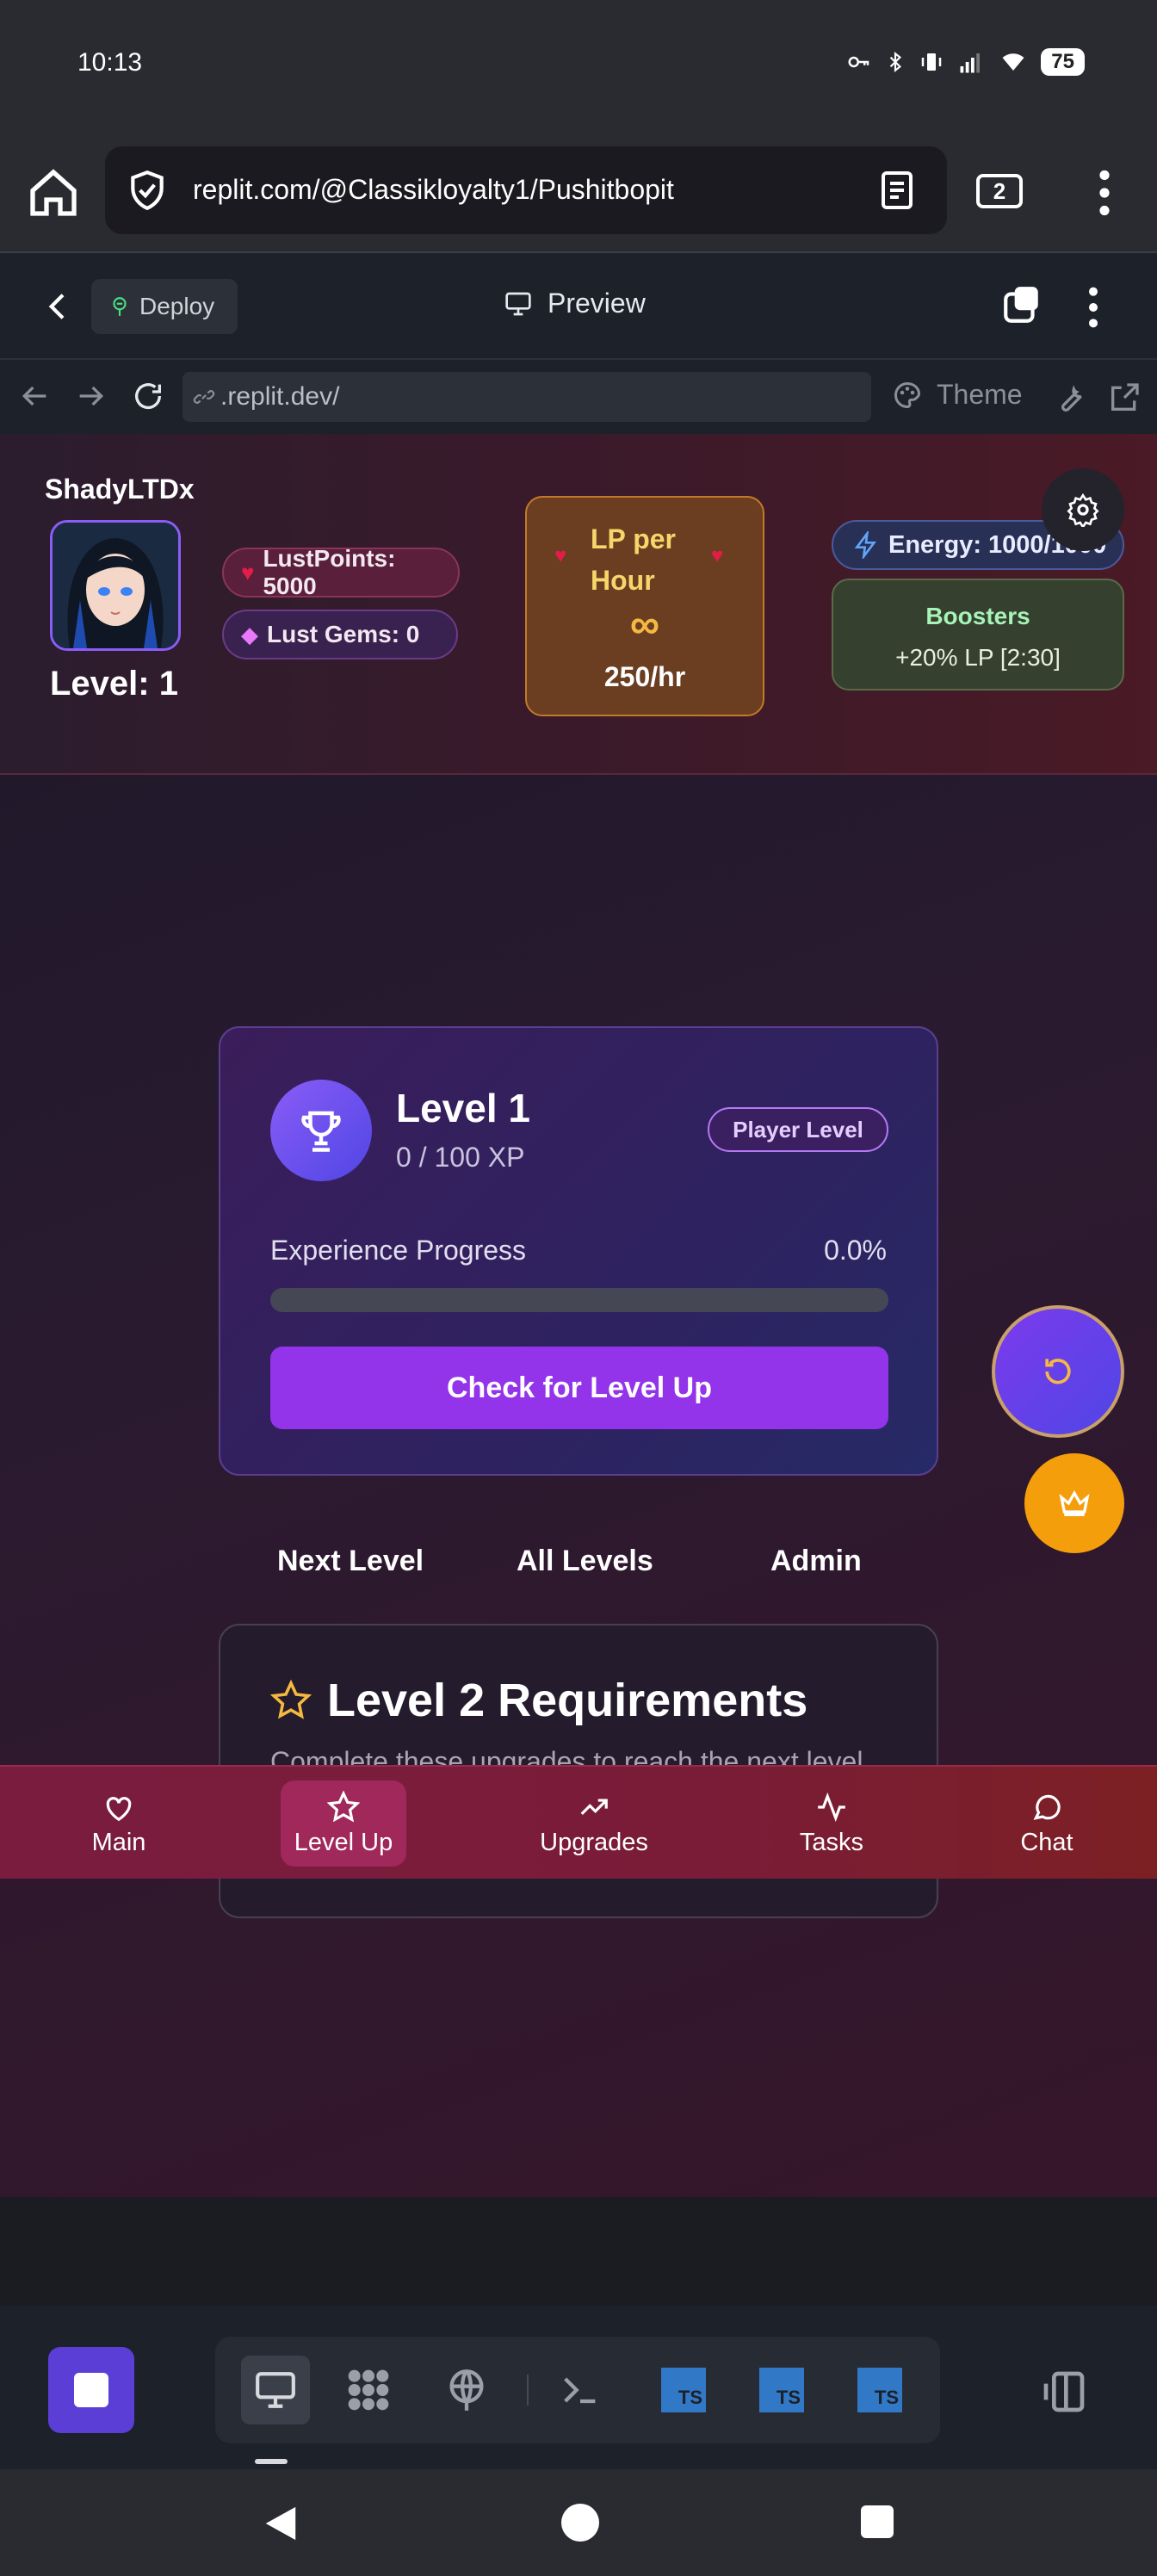  I want to click on replit-menu-icon, so click(1093, 308).